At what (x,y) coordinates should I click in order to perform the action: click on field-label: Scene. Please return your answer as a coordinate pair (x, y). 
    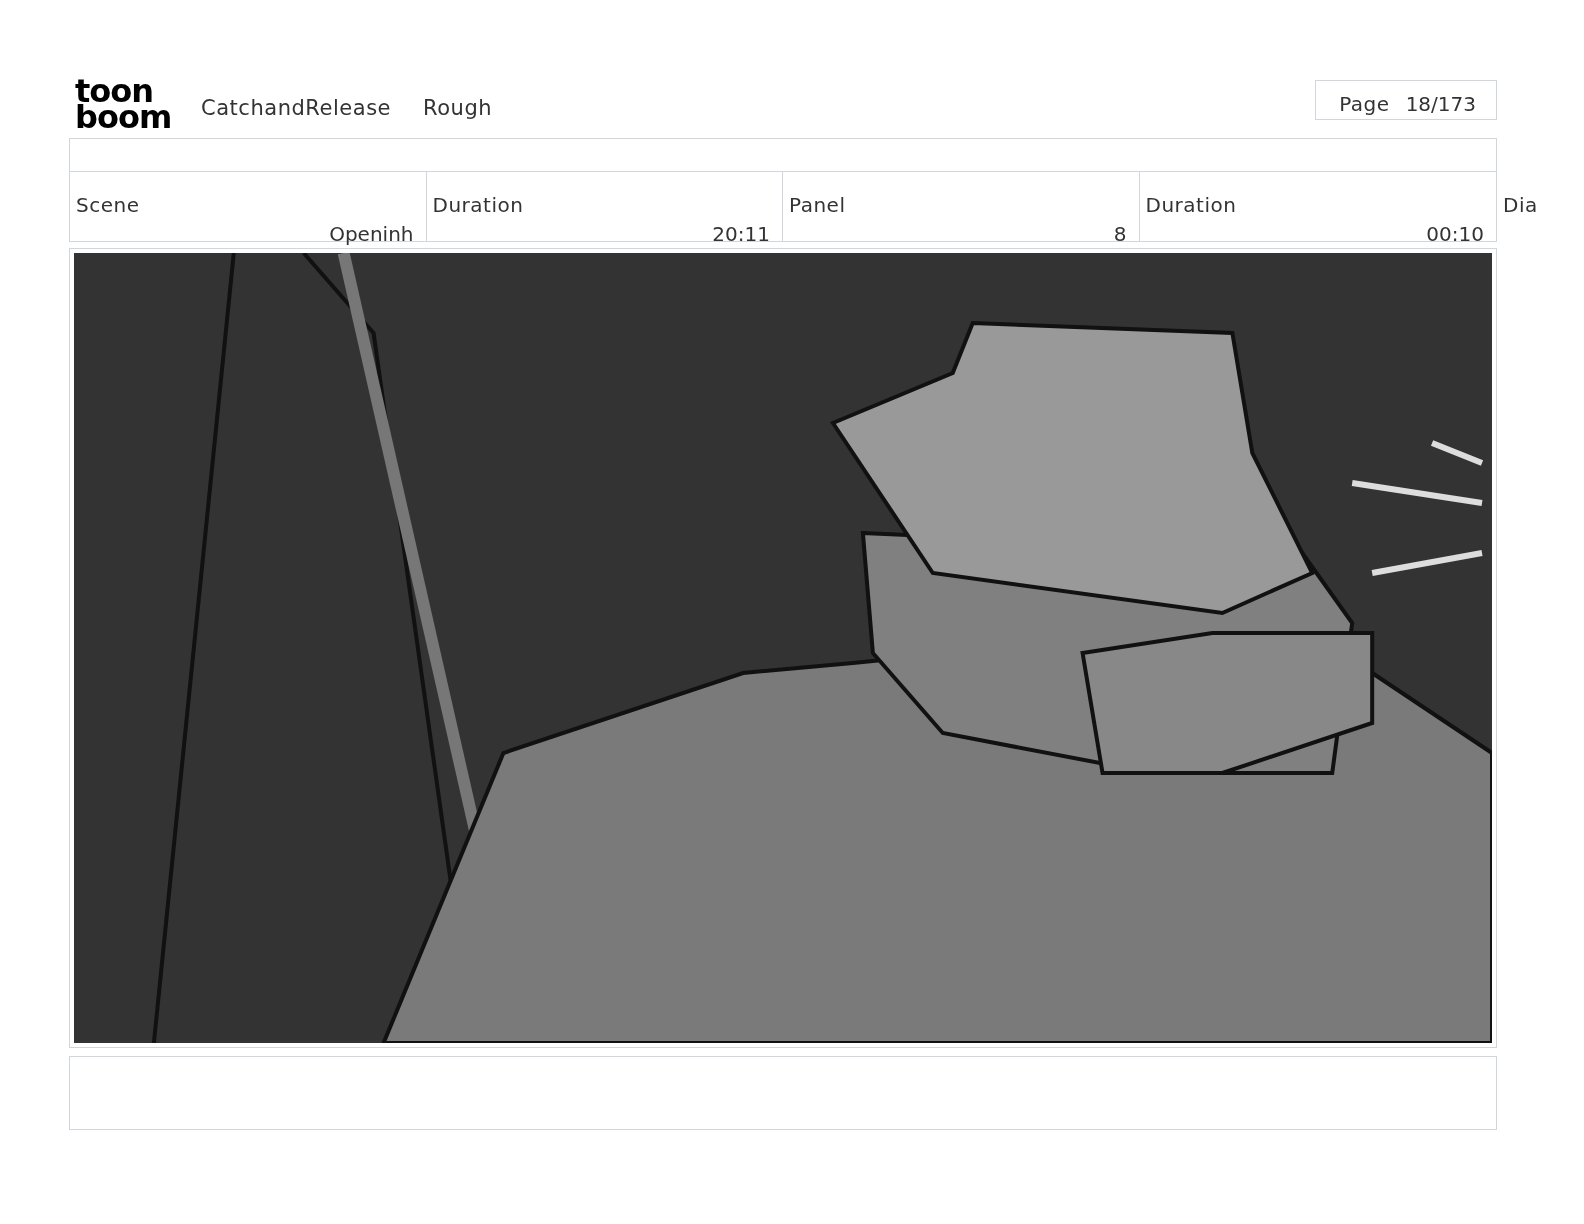
    Looking at the image, I should click on (108, 205).